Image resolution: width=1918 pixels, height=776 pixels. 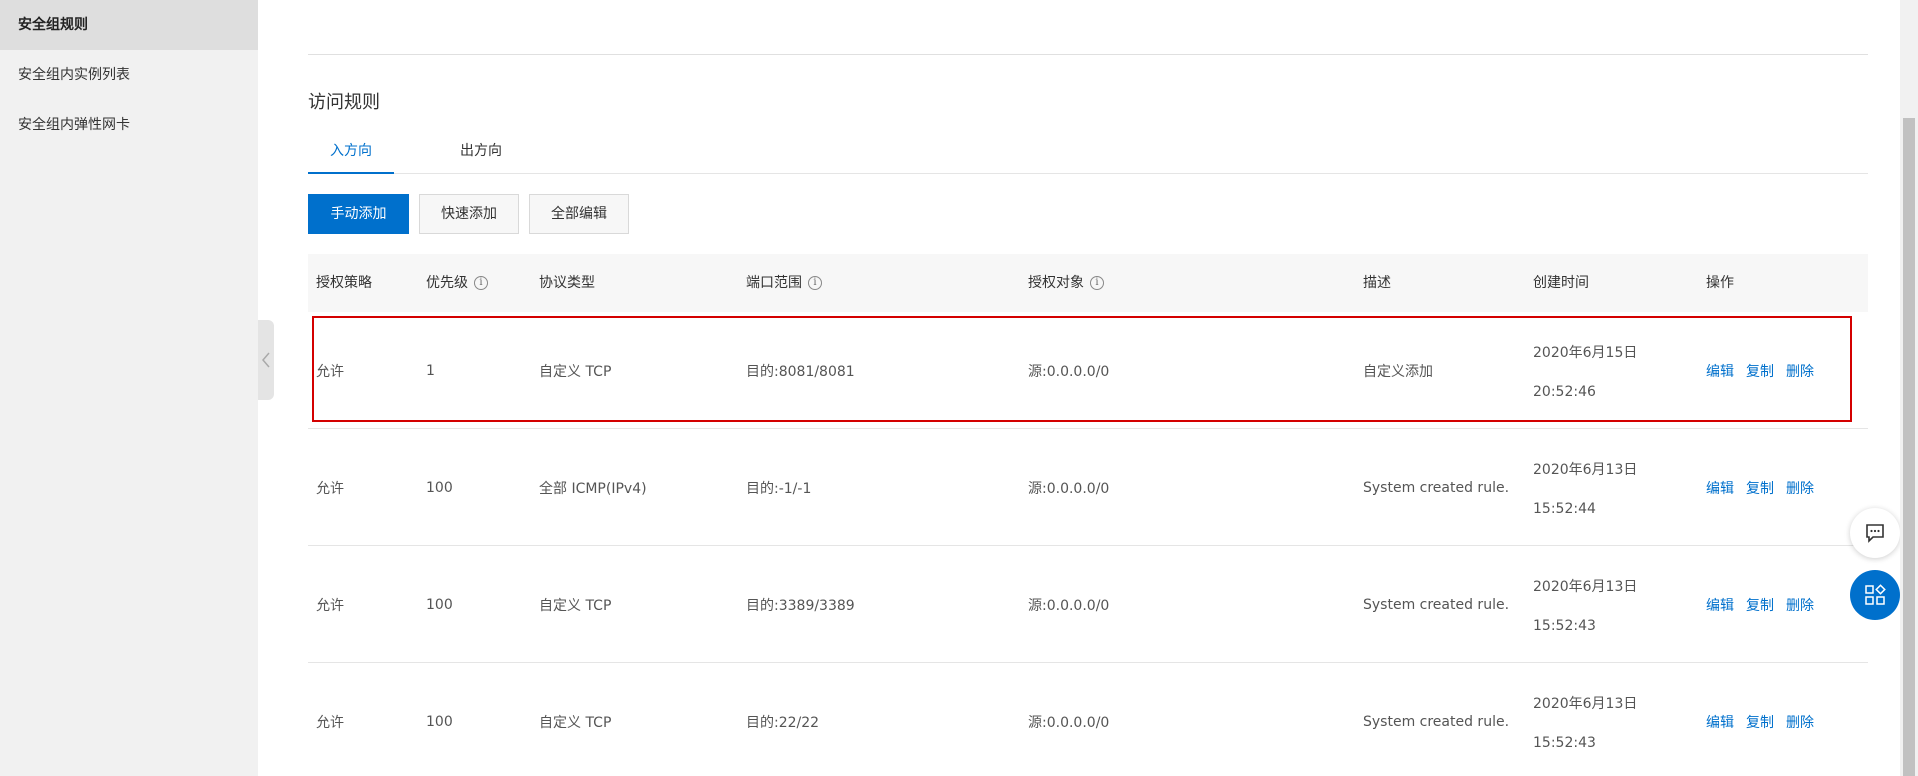 I want to click on header-description: 描述, so click(x=1377, y=283).